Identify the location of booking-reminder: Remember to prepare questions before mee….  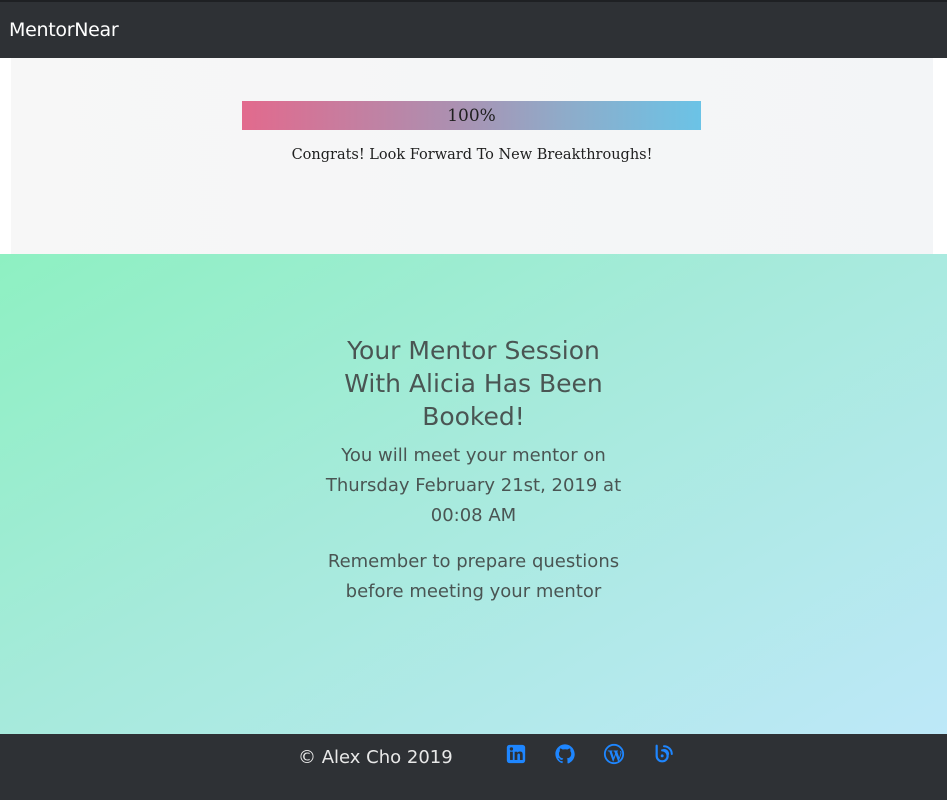
(473, 576).